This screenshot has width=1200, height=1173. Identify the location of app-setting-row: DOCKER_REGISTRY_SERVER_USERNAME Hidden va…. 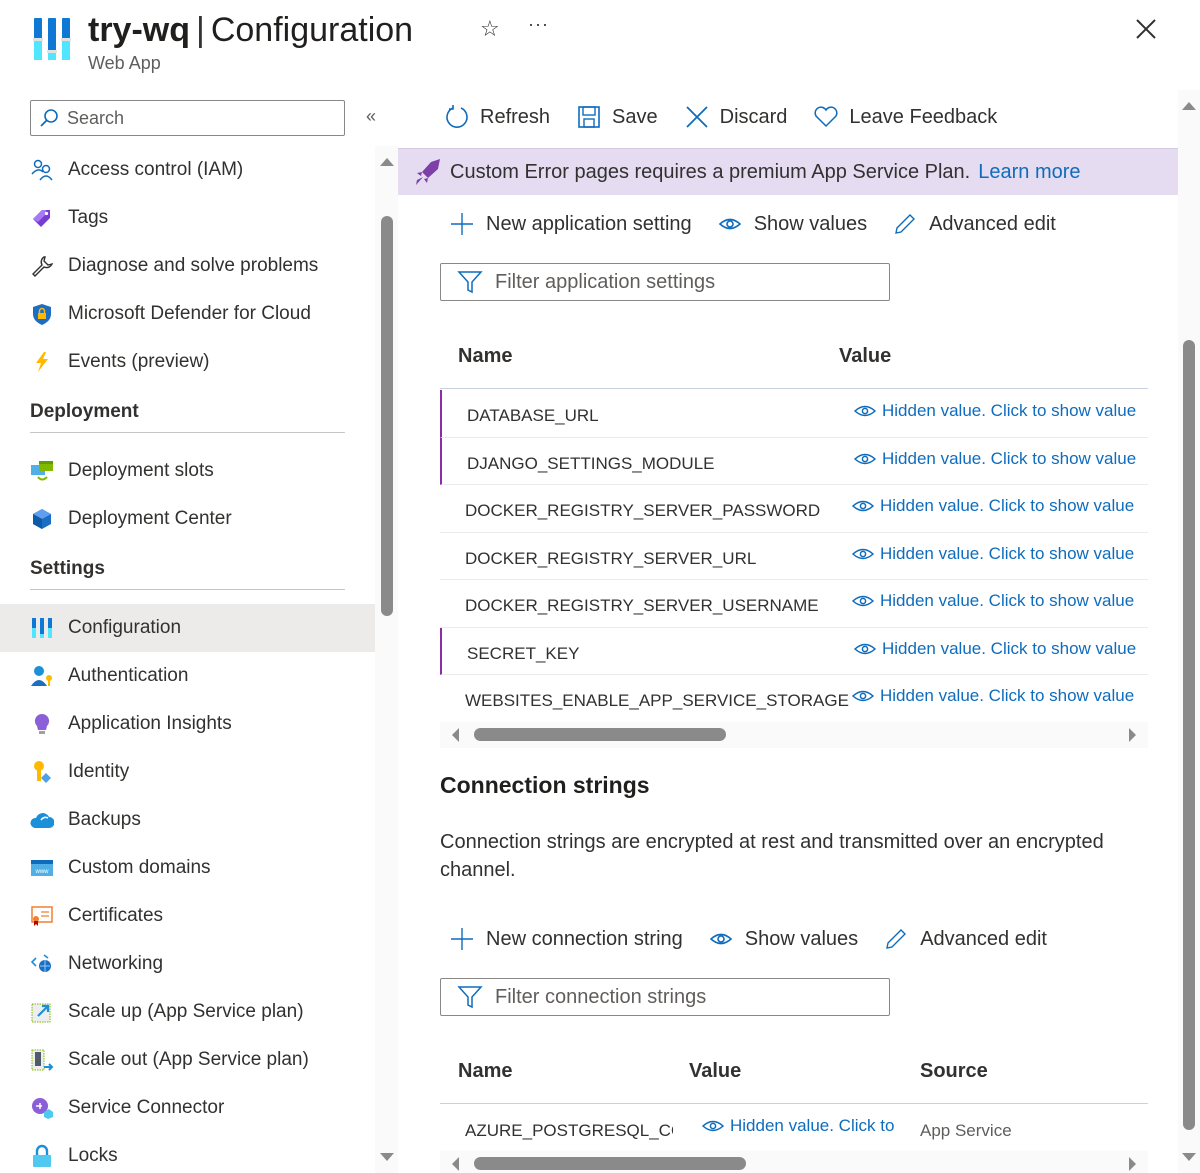
(794, 604).